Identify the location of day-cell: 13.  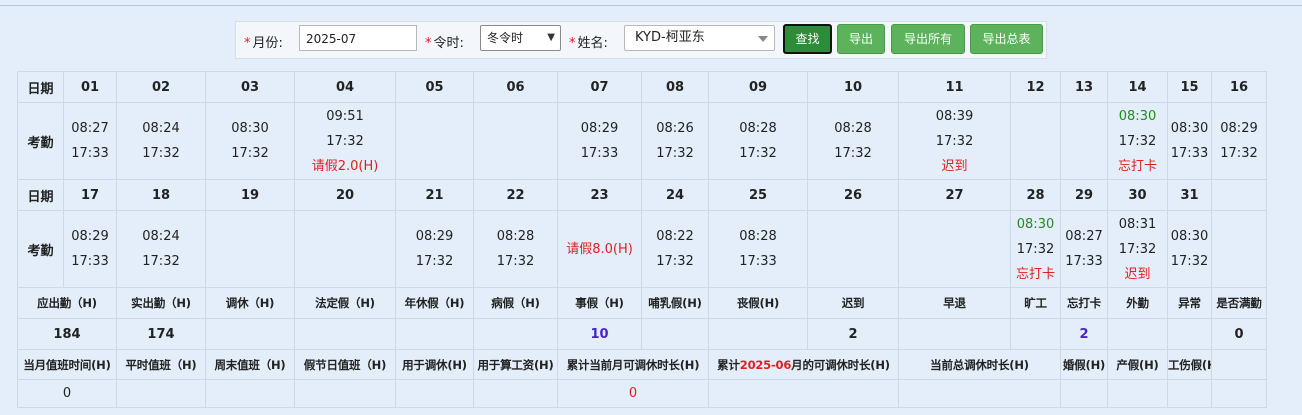
(1084, 87).